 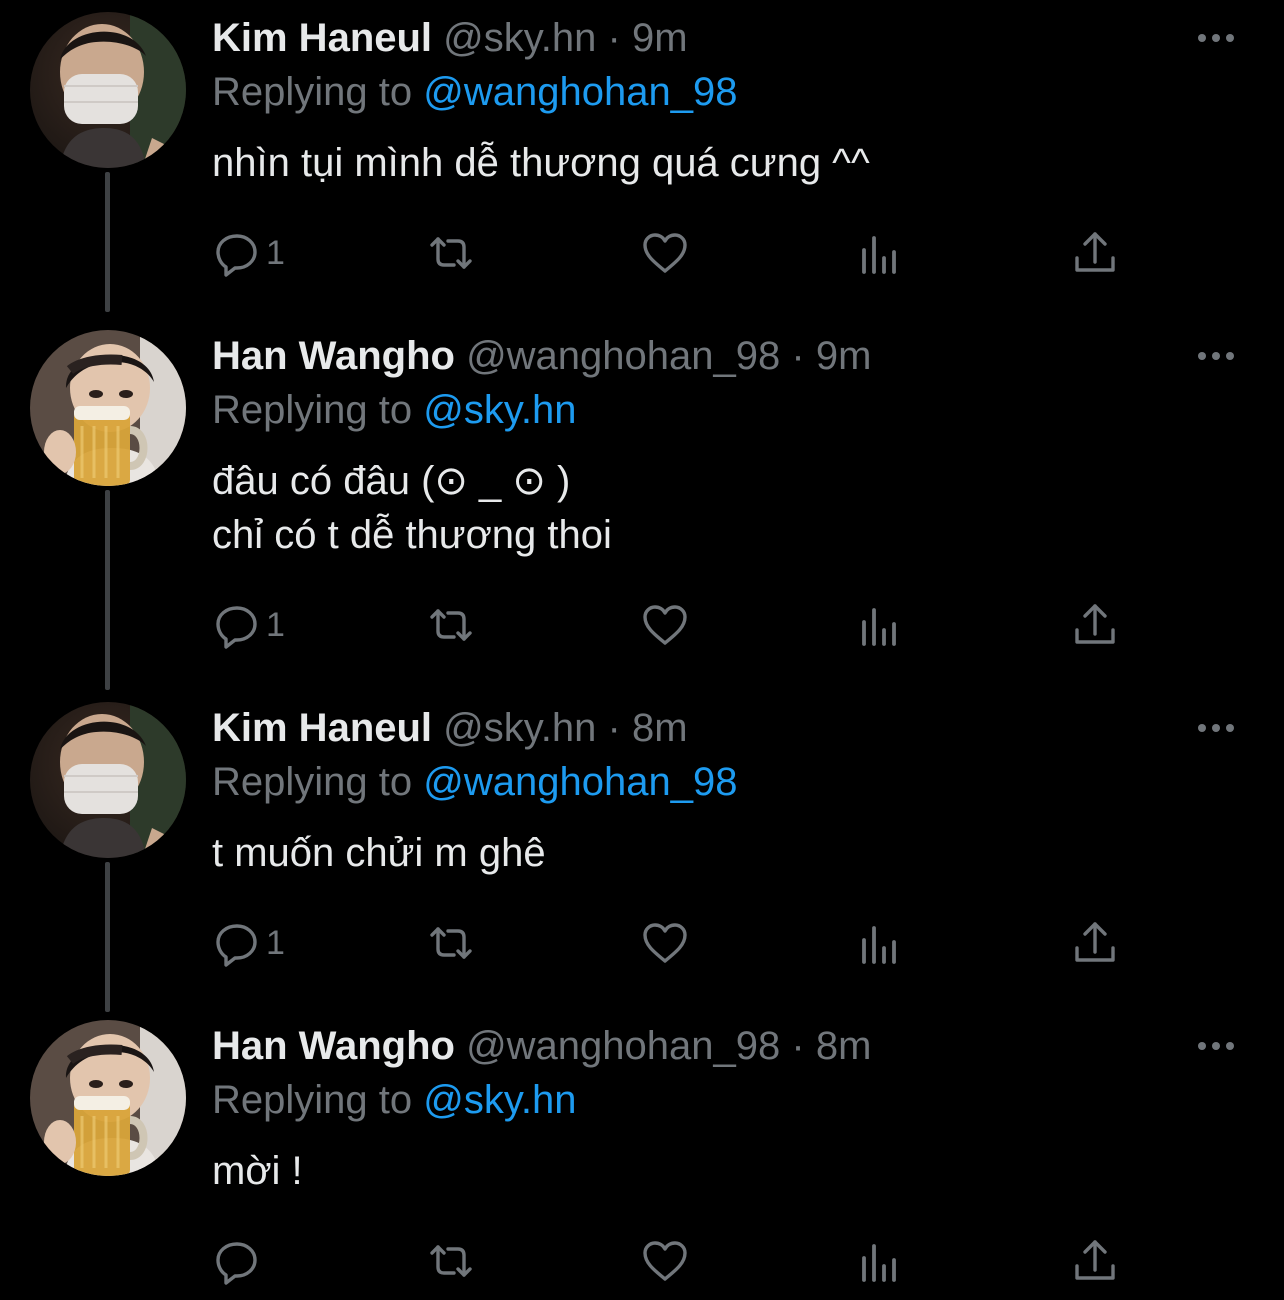 I want to click on reply-button, so click(x=239, y=1261).